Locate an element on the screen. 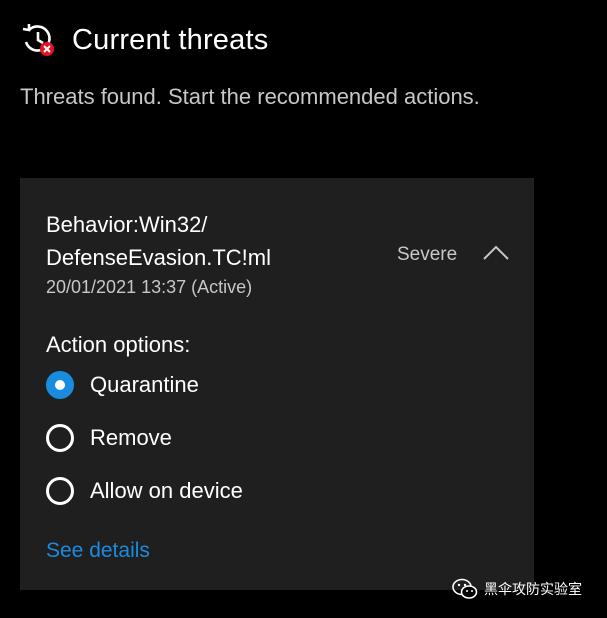  option-quarantine: Quarantine is located at coordinates (122, 385).